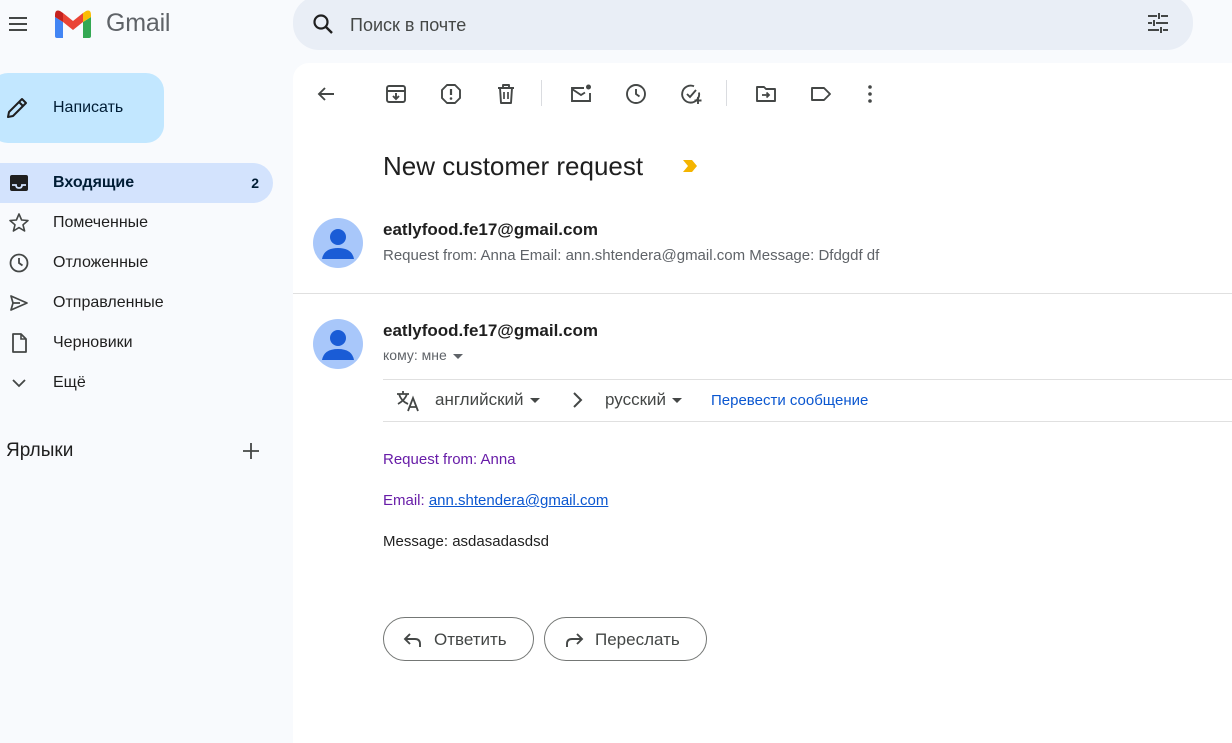 The image size is (1232, 743). Describe the element at coordinates (762, 293) in the screenshot. I see `message-divider` at that location.